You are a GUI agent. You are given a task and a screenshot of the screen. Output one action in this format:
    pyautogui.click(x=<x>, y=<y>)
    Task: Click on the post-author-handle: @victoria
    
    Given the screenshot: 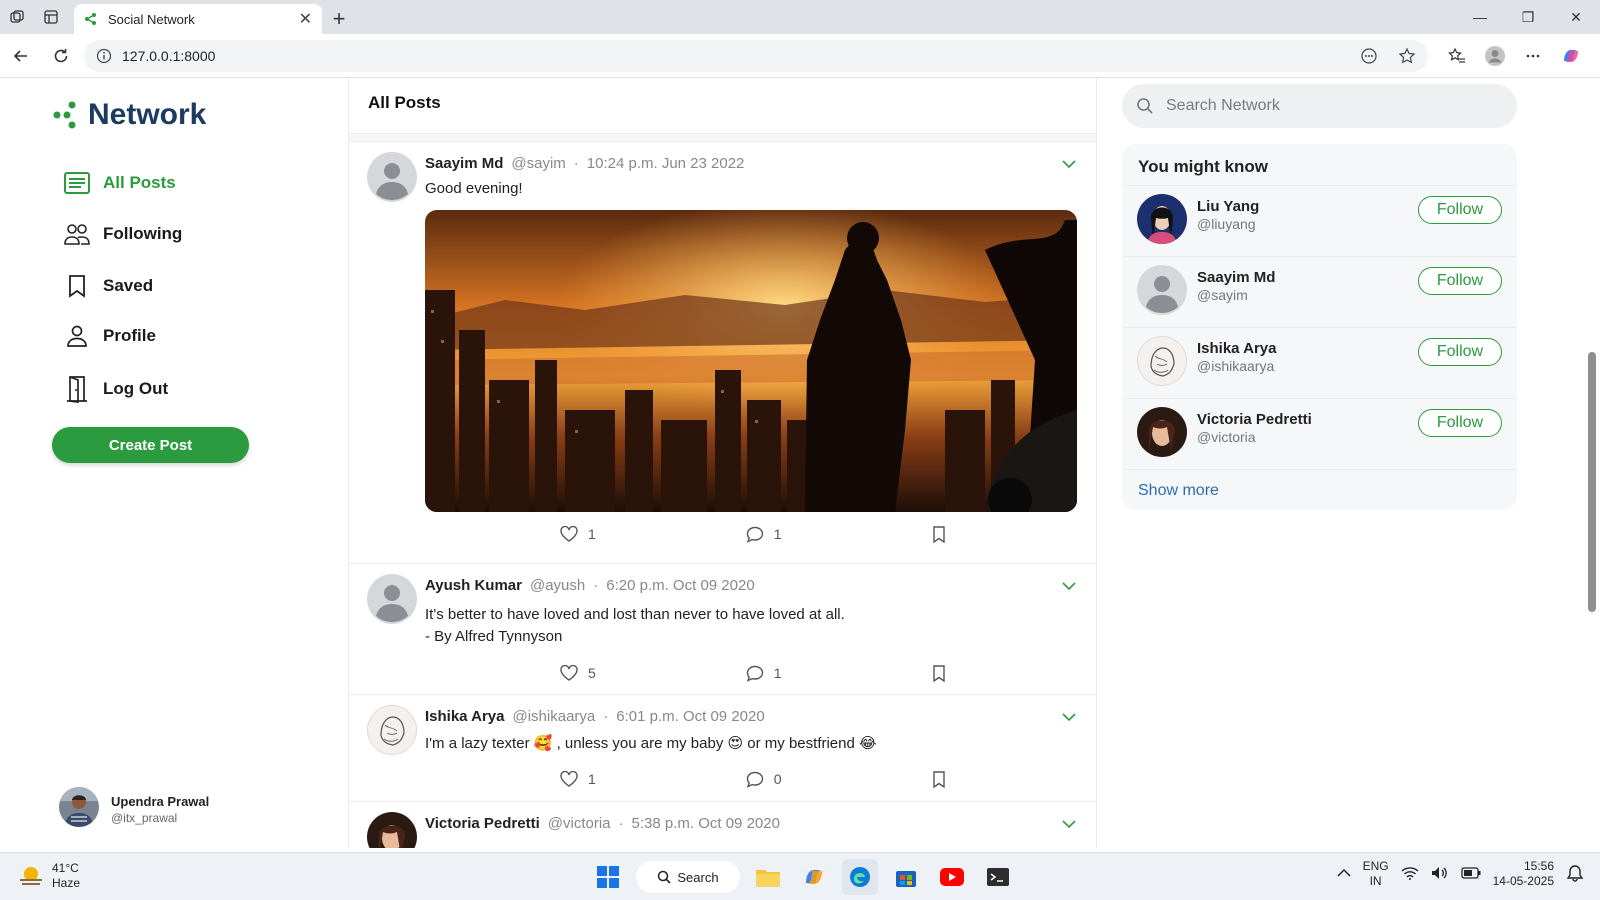 What is the action you would take?
    pyautogui.click(x=579, y=823)
    